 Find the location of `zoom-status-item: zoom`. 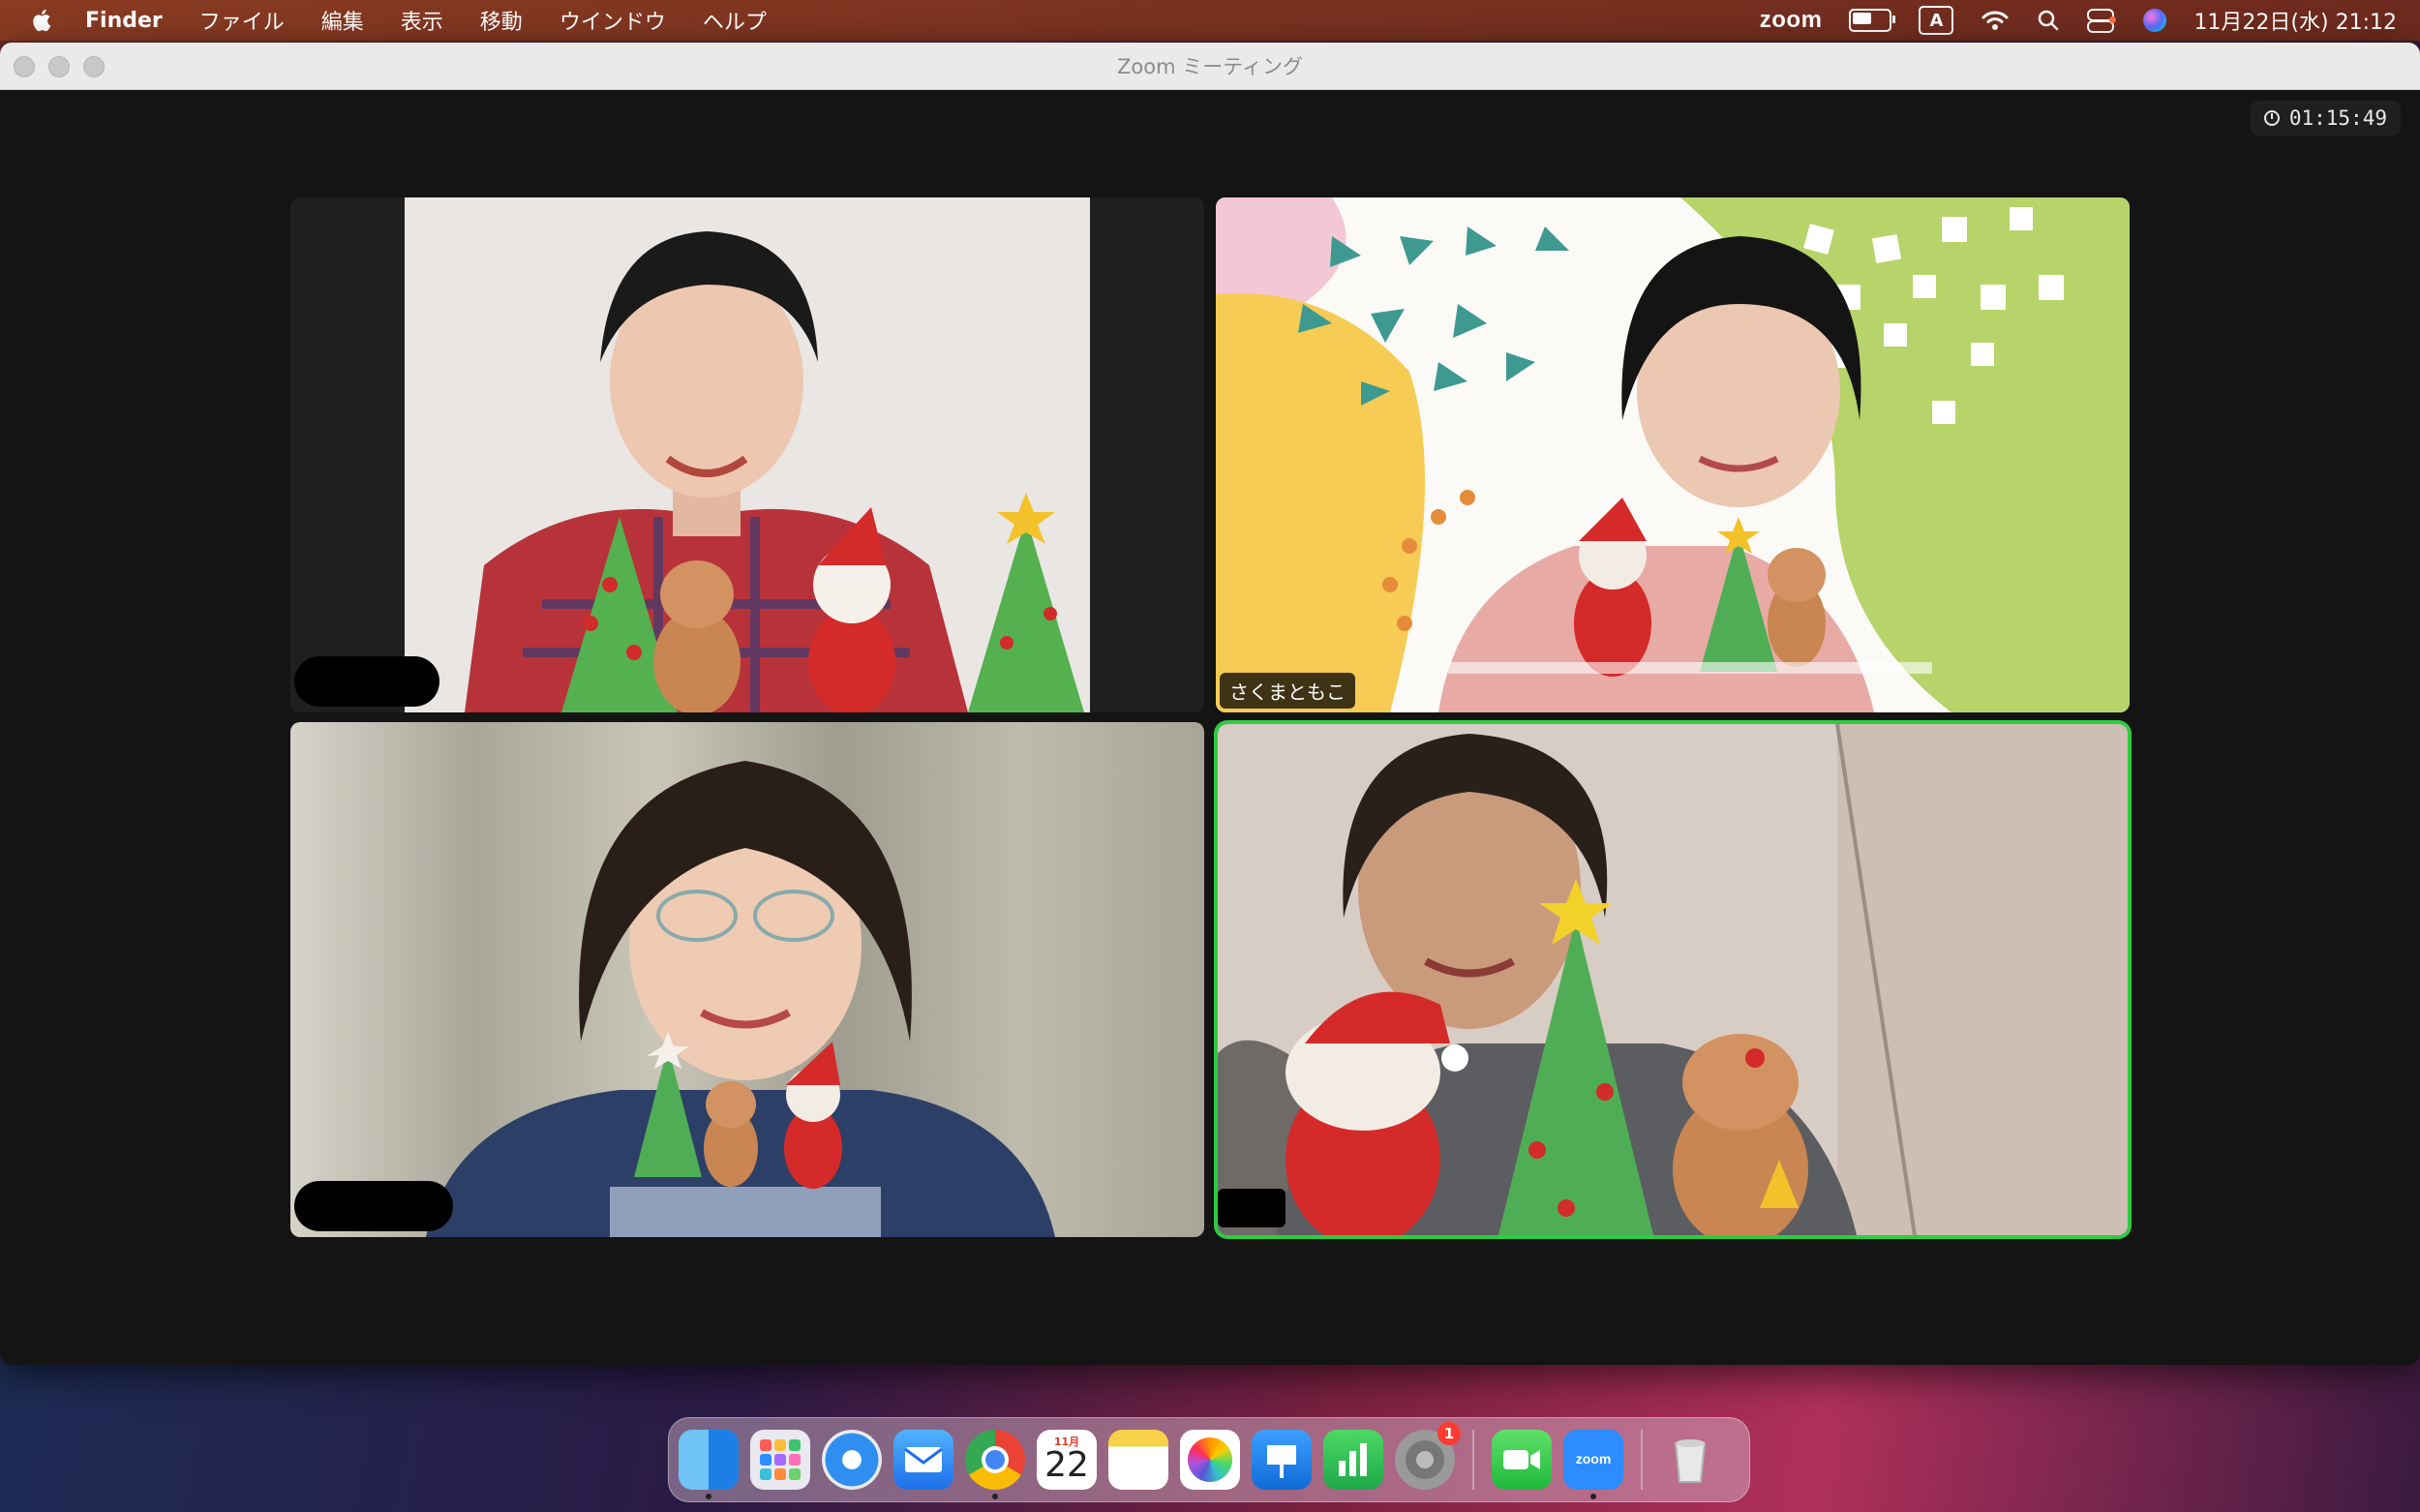

zoom-status-item: zoom is located at coordinates (1791, 20).